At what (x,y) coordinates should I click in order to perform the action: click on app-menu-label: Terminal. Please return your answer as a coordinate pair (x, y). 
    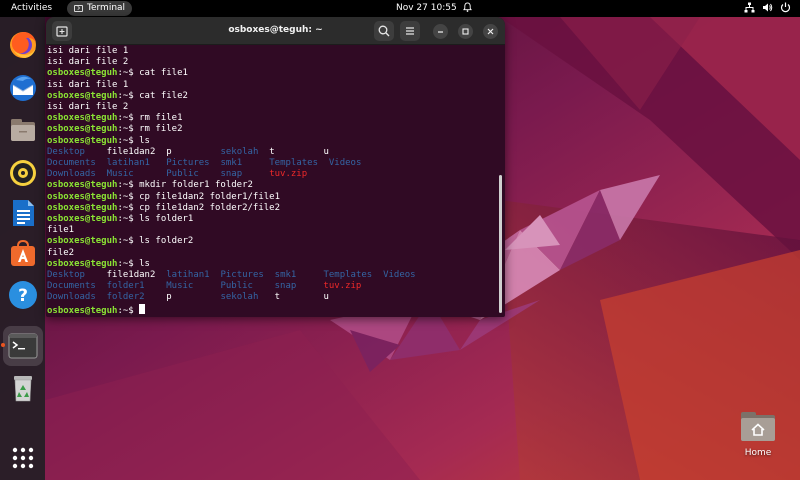
    Looking at the image, I should click on (106, 8).